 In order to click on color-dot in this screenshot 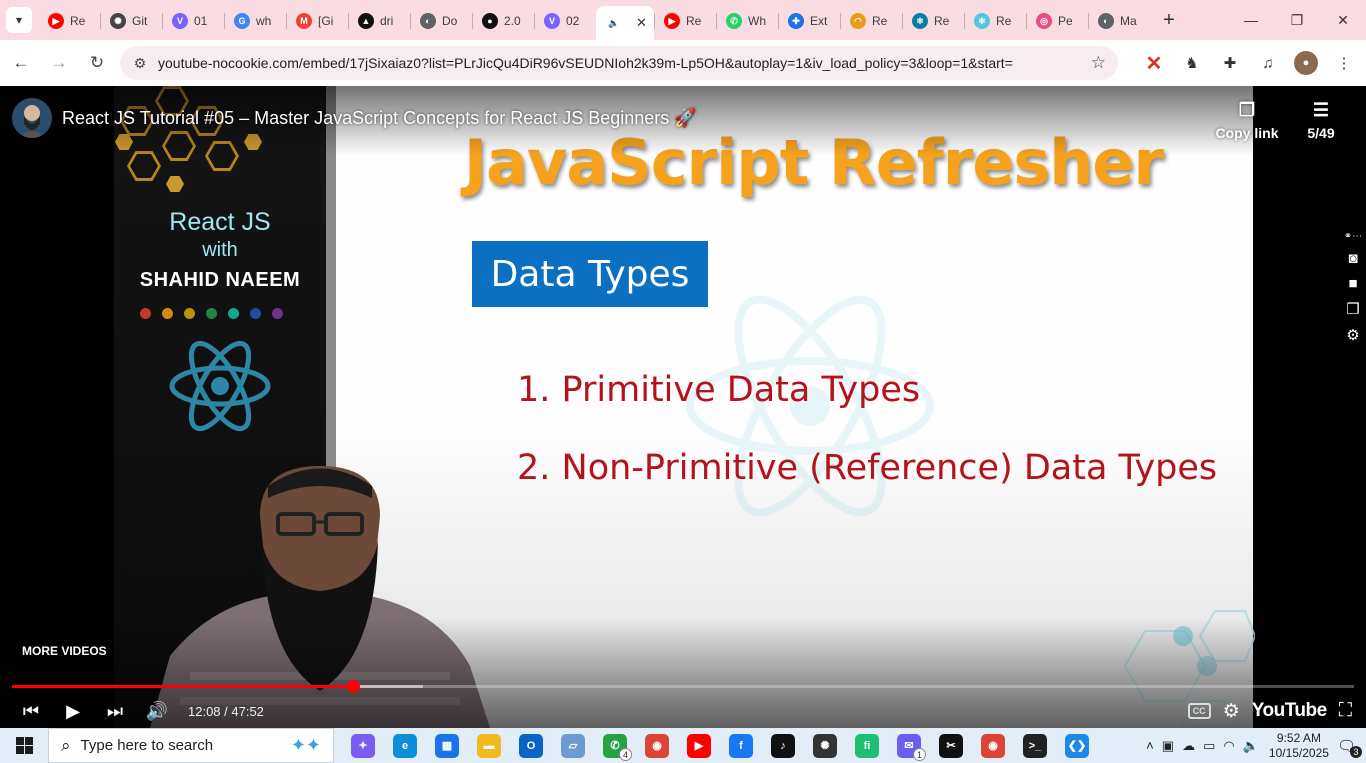, I will do `click(211, 313)`.